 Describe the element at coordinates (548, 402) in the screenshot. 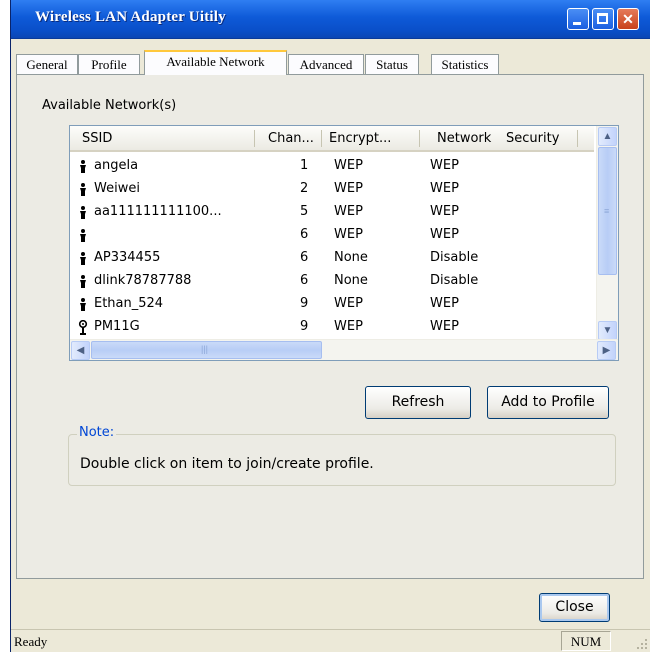

I see `add-to-profile-button: Add to Profile` at that location.